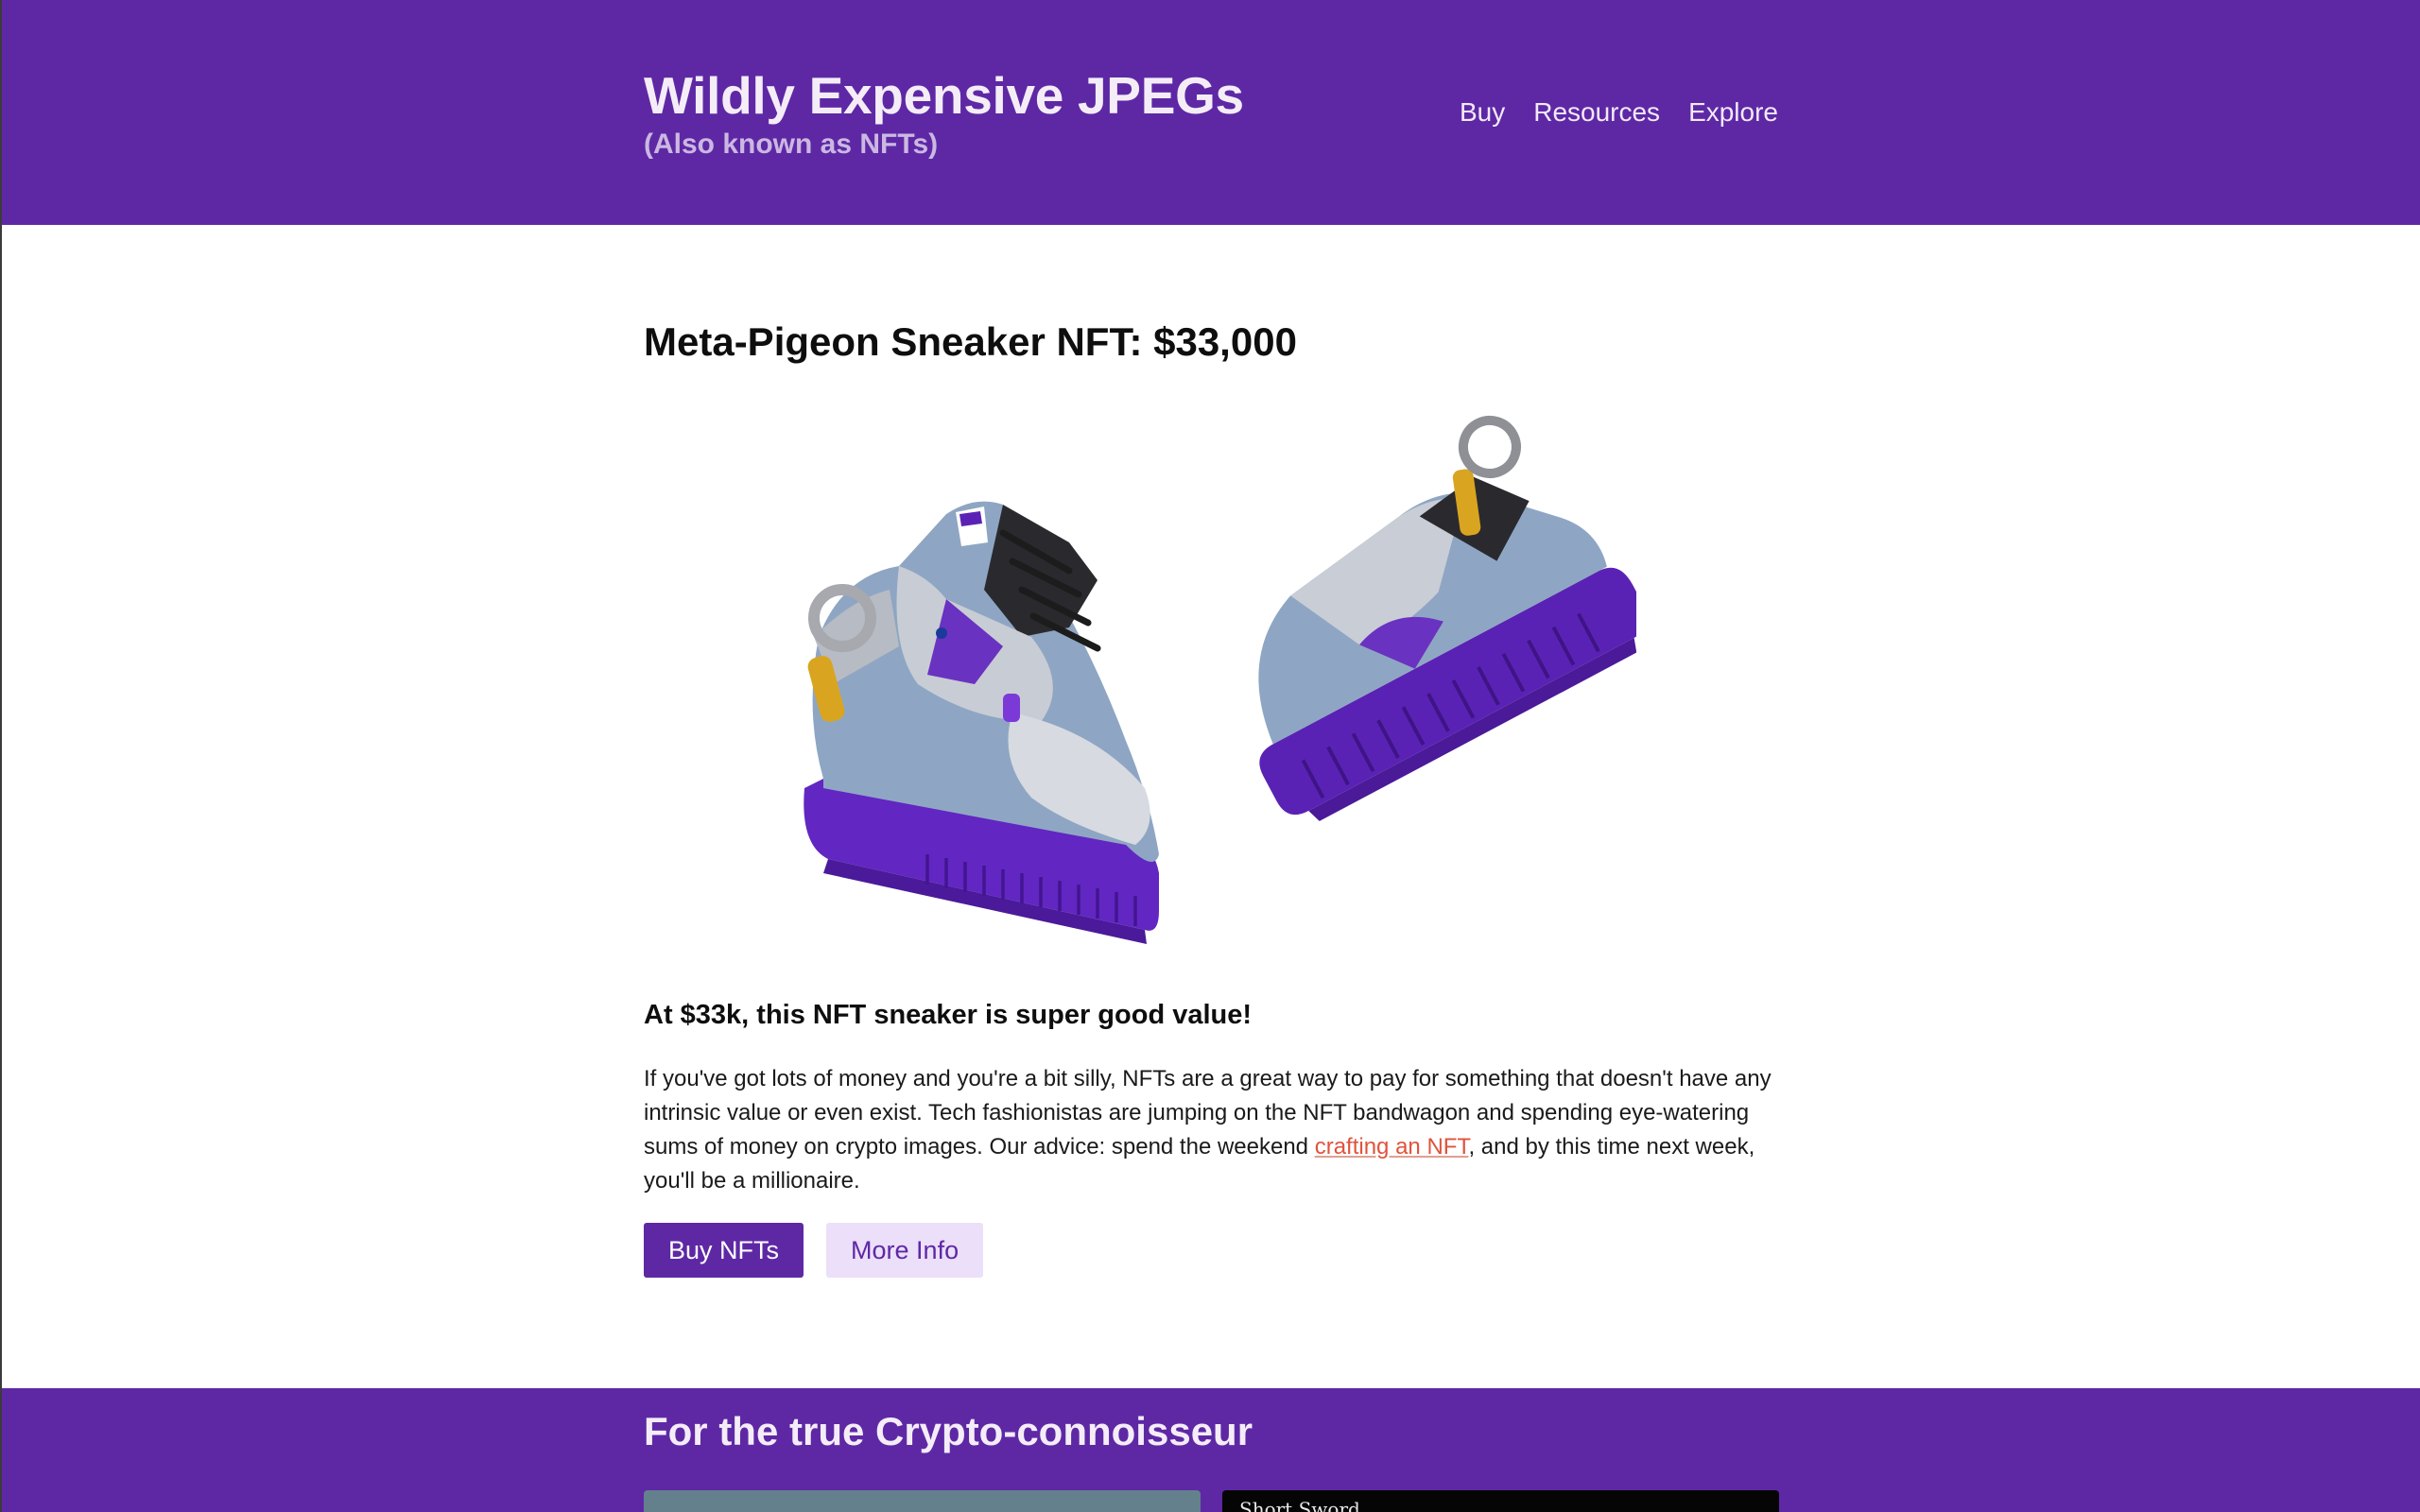 This screenshot has height=1512, width=2420. I want to click on sneaker-back, so click(1447, 618).